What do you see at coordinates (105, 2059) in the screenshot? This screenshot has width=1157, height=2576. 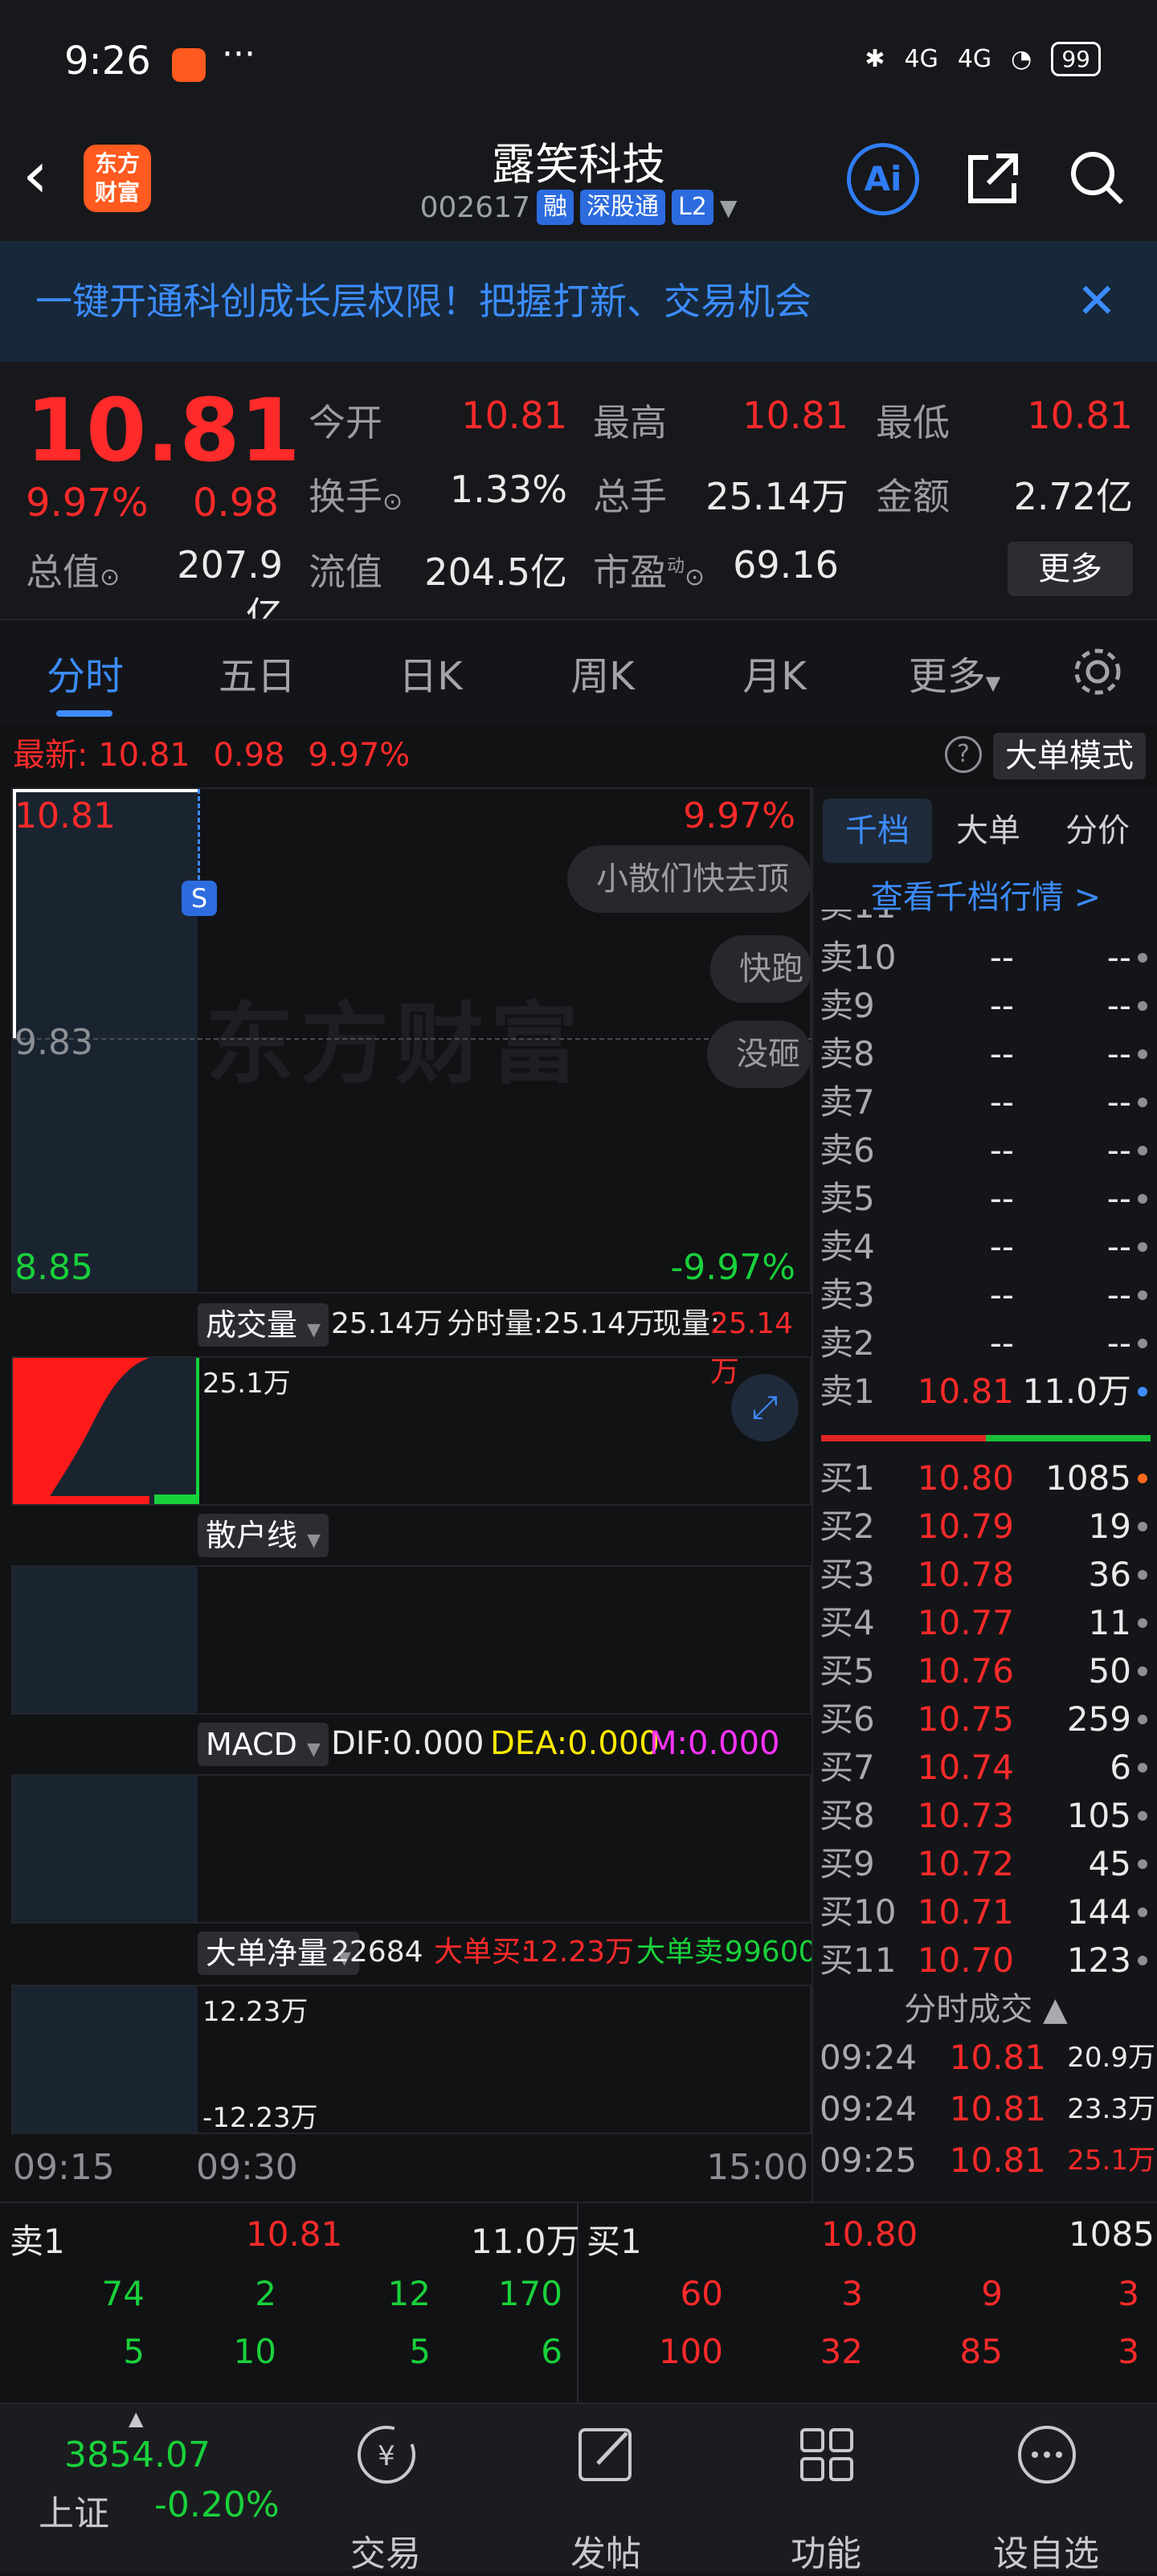 I see `bignet-elapsed` at bounding box center [105, 2059].